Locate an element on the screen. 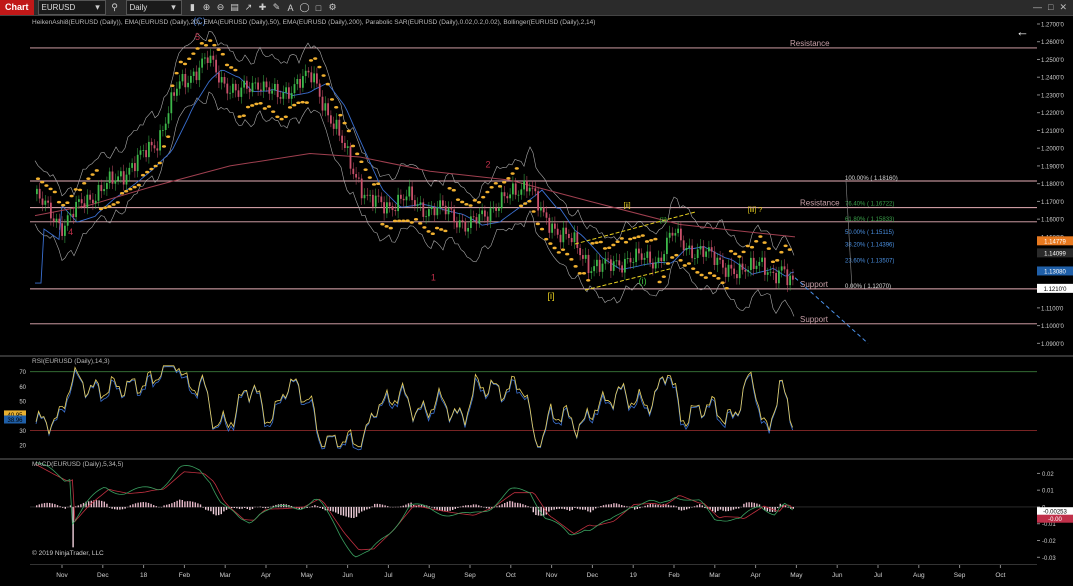 This screenshot has width=1073, height=586. instrument-selector: EURUSD ▾ is located at coordinates (72, 7).